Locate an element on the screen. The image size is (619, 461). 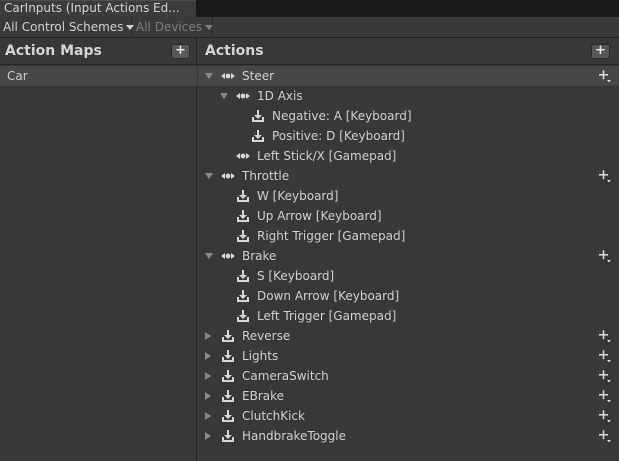
action-maps-header: Action Maps + is located at coordinates (98, 51).